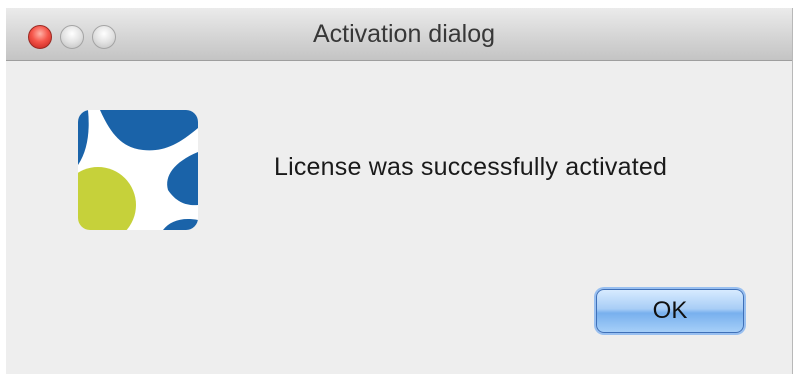  Describe the element at coordinates (138, 170) in the screenshot. I see `app-logo-icon` at that location.